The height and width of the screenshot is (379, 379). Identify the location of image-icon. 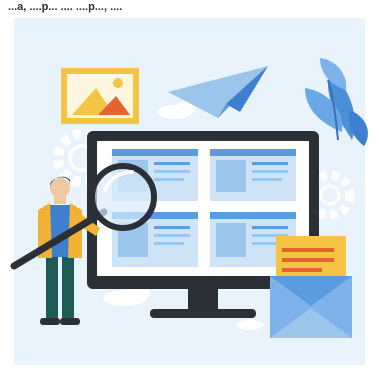
(100, 96).